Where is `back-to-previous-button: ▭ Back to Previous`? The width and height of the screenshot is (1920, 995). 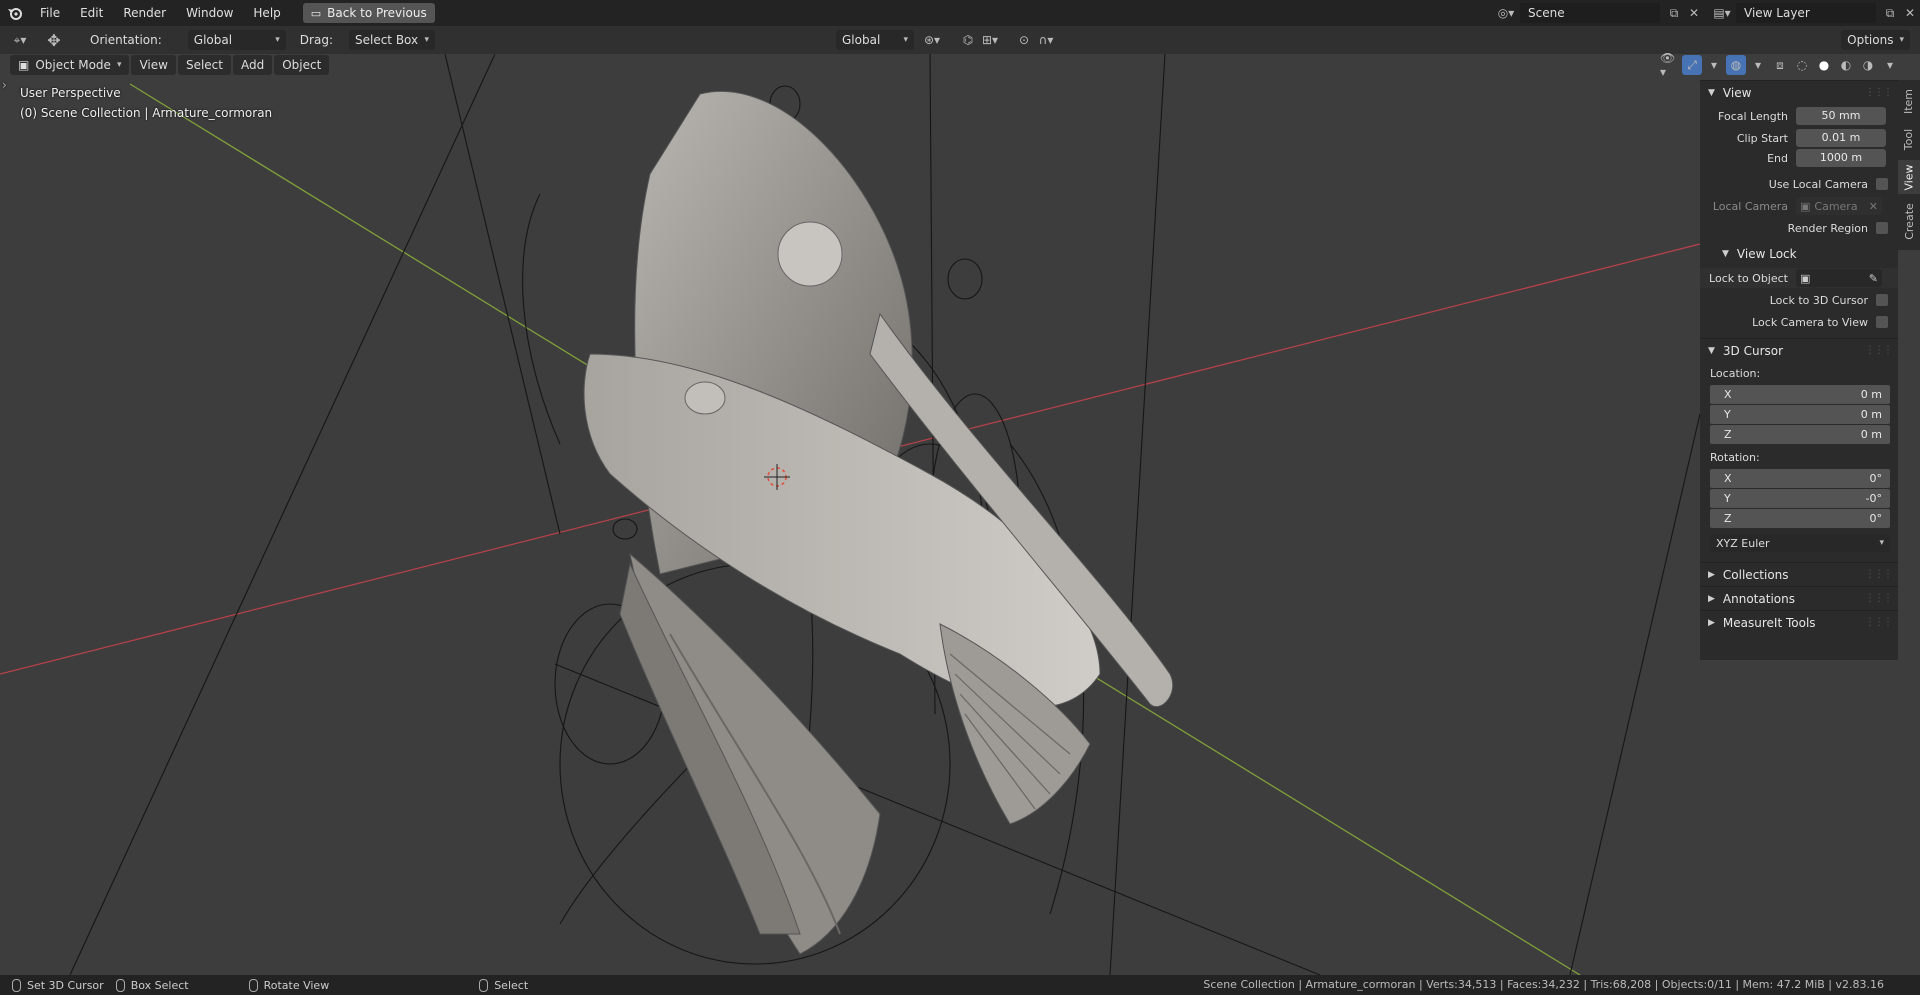 back-to-previous-button: ▭ Back to Previous is located at coordinates (368, 13).